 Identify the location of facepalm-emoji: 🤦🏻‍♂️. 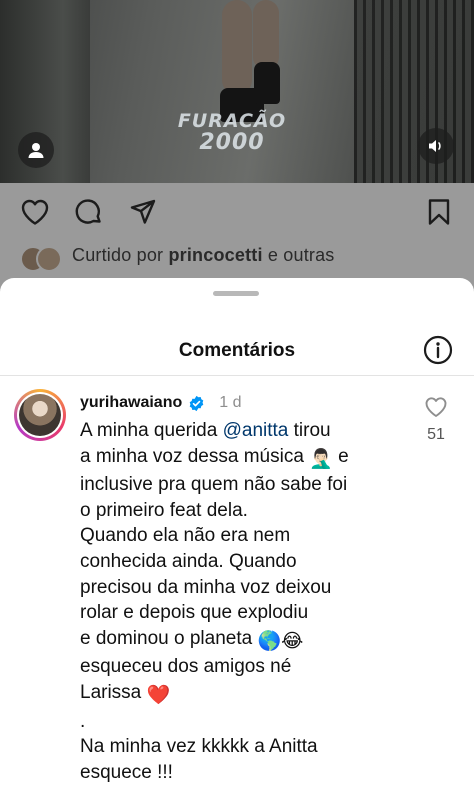
(321, 459).